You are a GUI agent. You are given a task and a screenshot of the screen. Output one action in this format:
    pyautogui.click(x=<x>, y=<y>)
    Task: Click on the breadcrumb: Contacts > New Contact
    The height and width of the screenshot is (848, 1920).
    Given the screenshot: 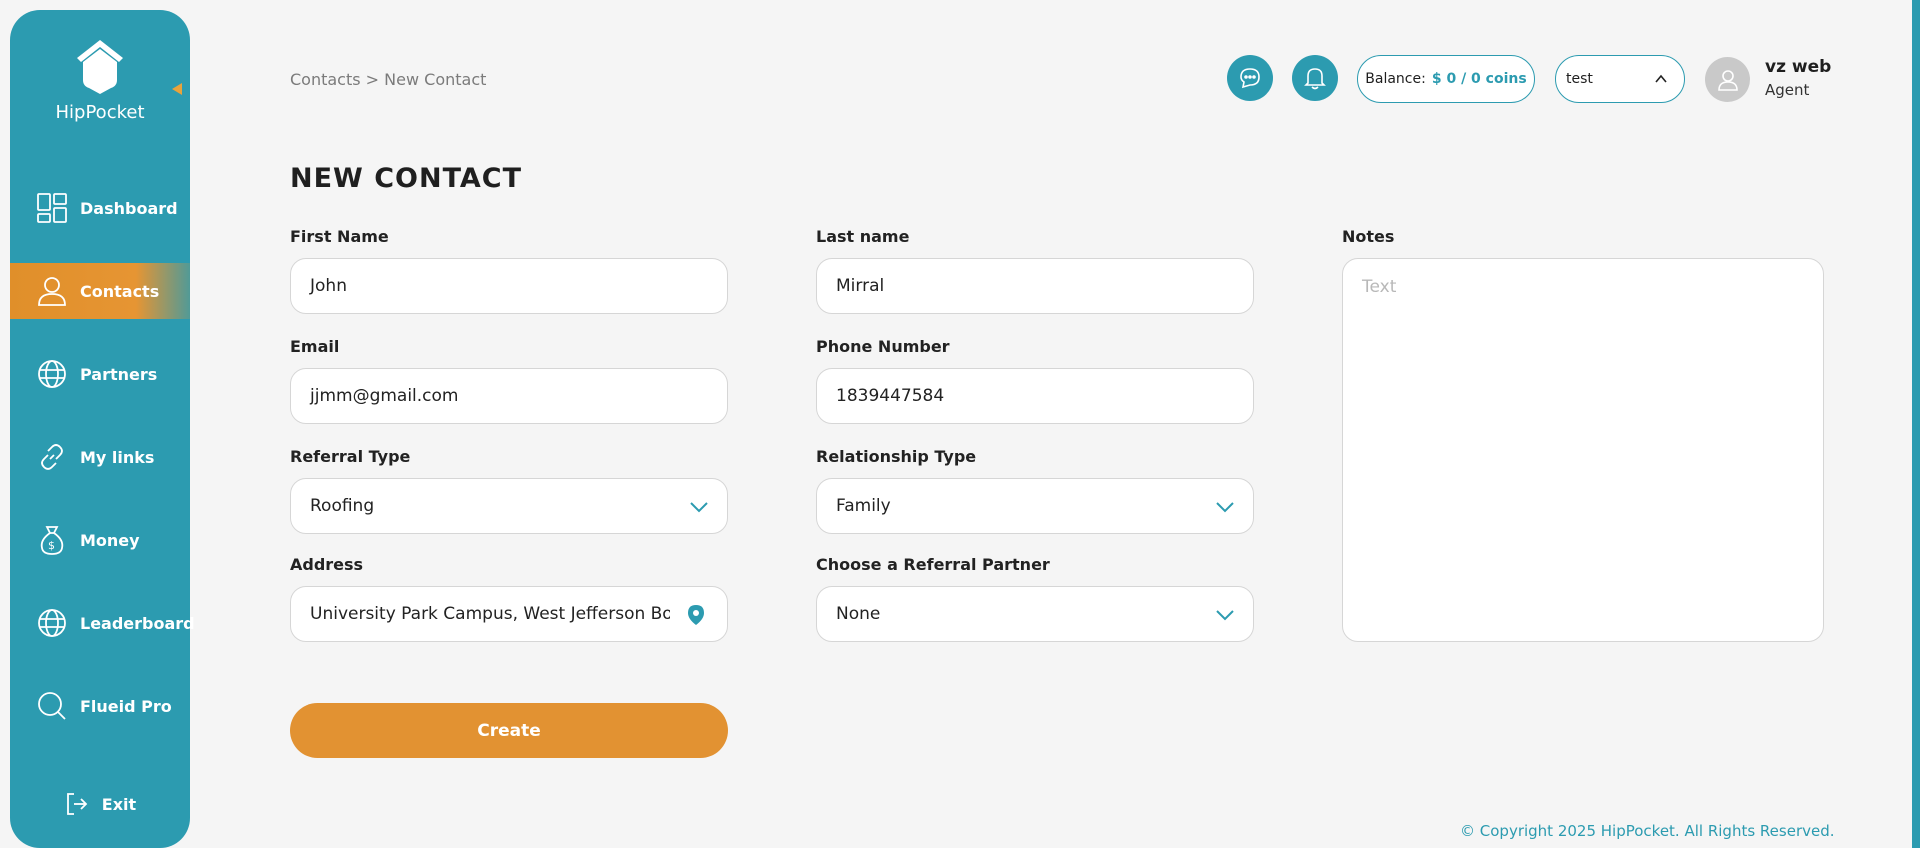 What is the action you would take?
    pyautogui.click(x=388, y=79)
    